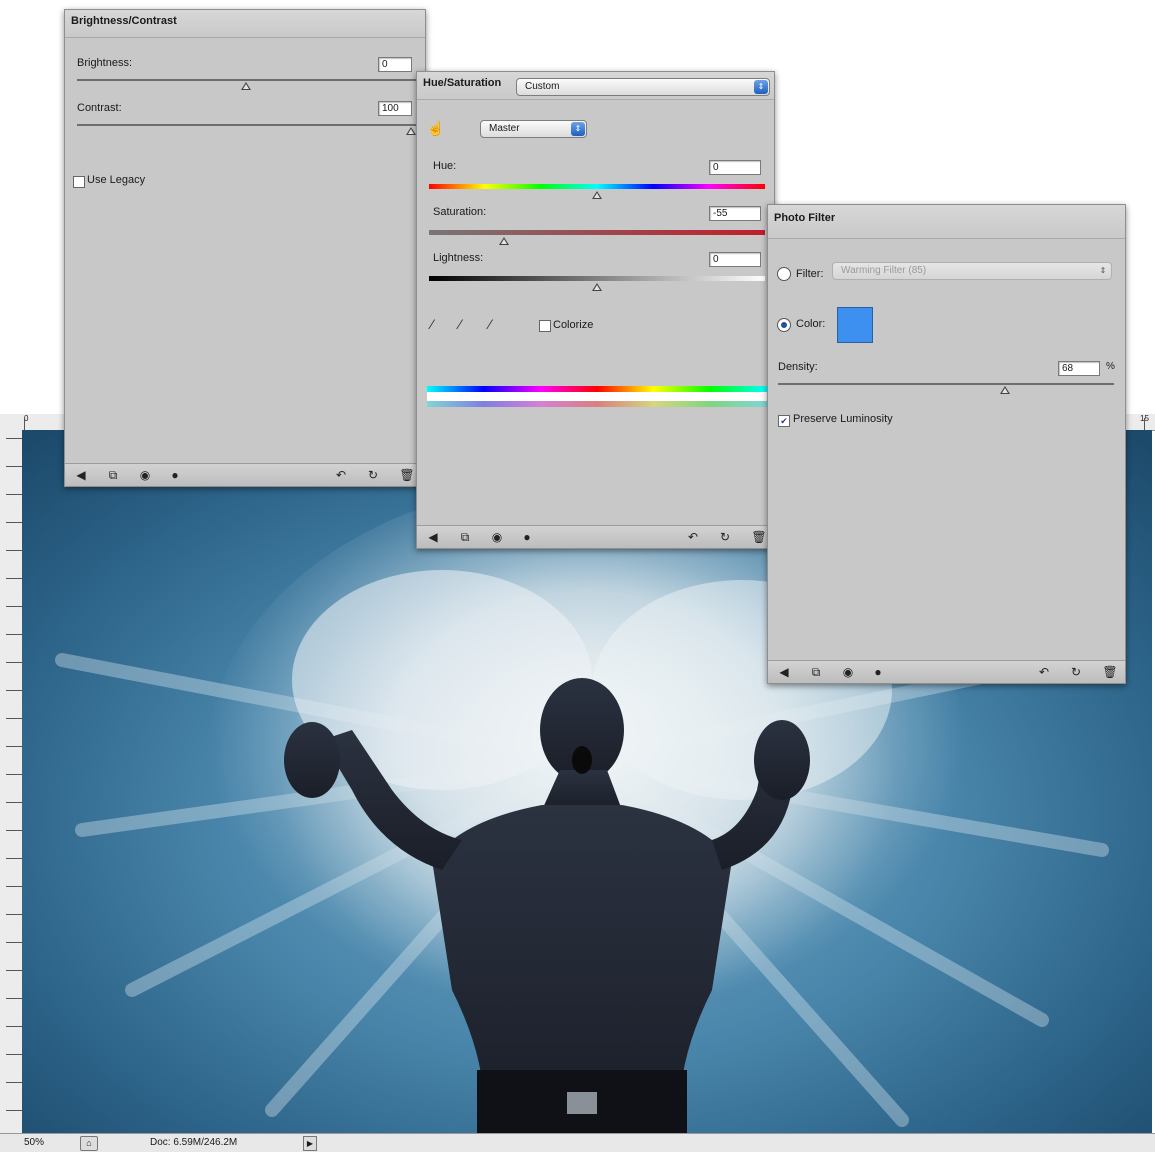 The width and height of the screenshot is (1155, 1152). What do you see at coordinates (798, 367) in the screenshot?
I see `density-label: Density:` at bounding box center [798, 367].